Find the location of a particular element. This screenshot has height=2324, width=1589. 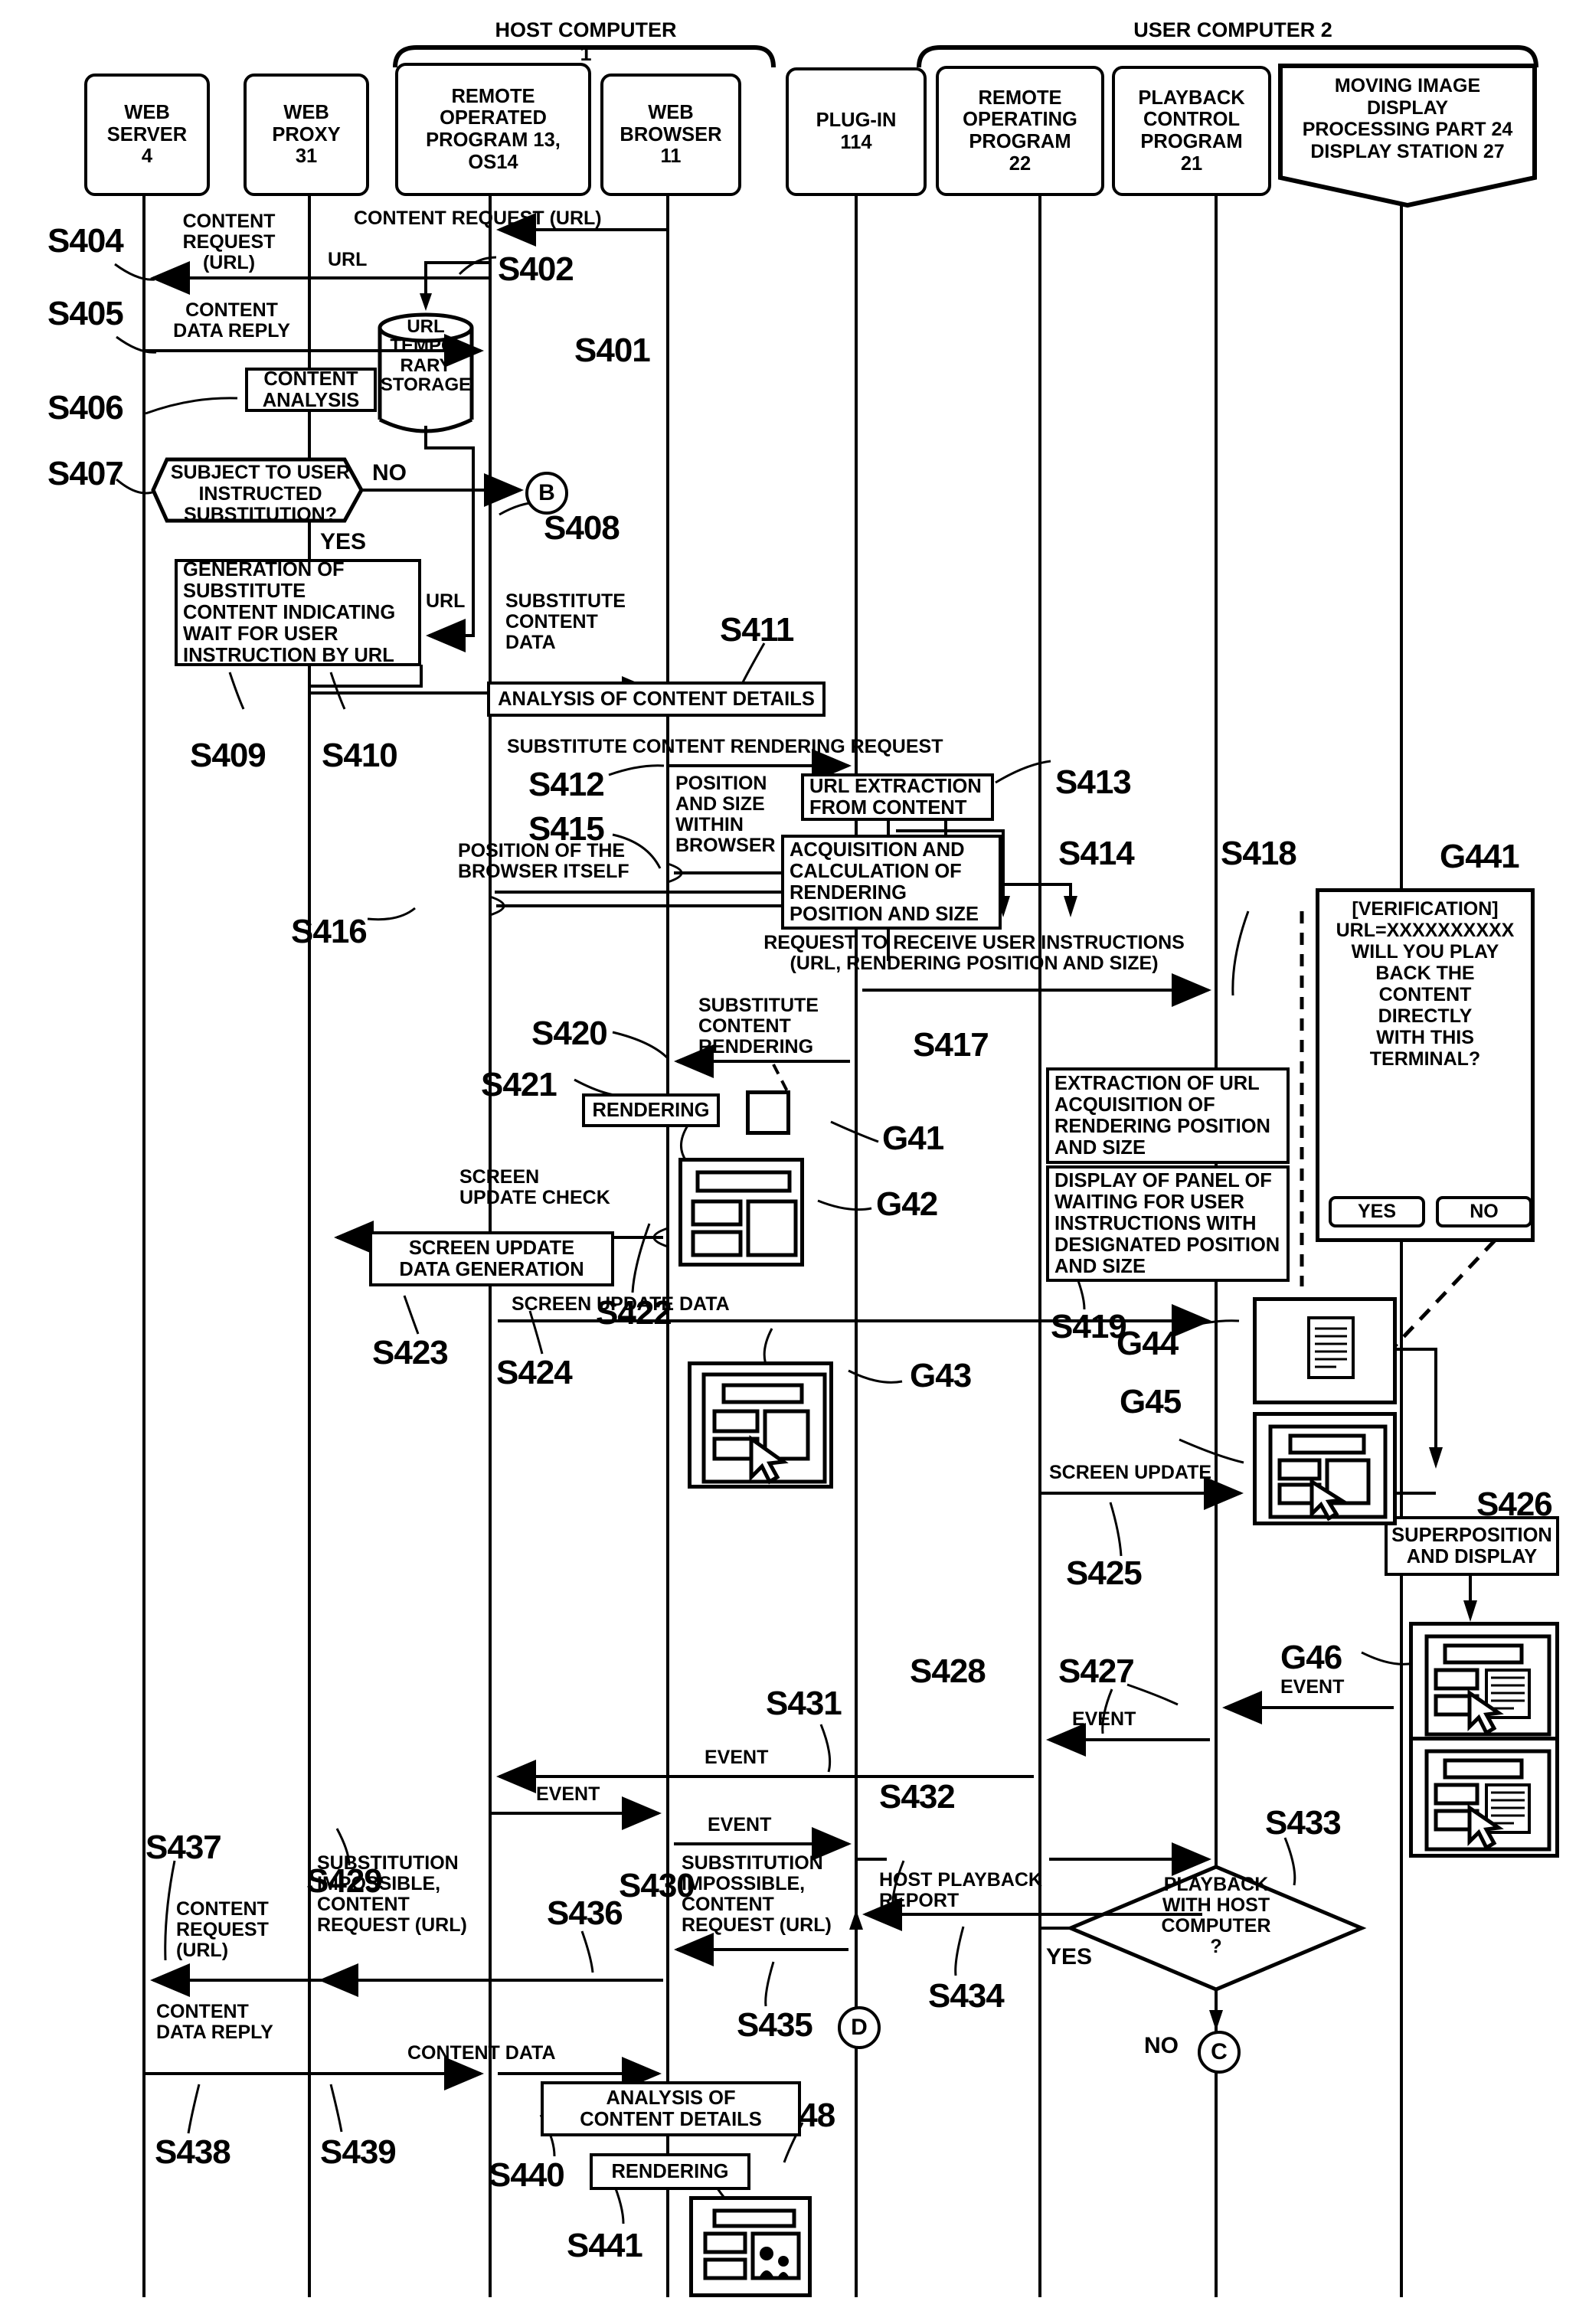

verification-l2: BACK THE is located at coordinates (1425, 973).